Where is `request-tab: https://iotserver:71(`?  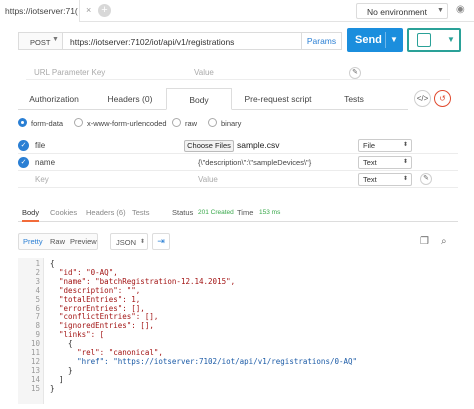 request-tab: https://iotserver:71( is located at coordinates (40, 11).